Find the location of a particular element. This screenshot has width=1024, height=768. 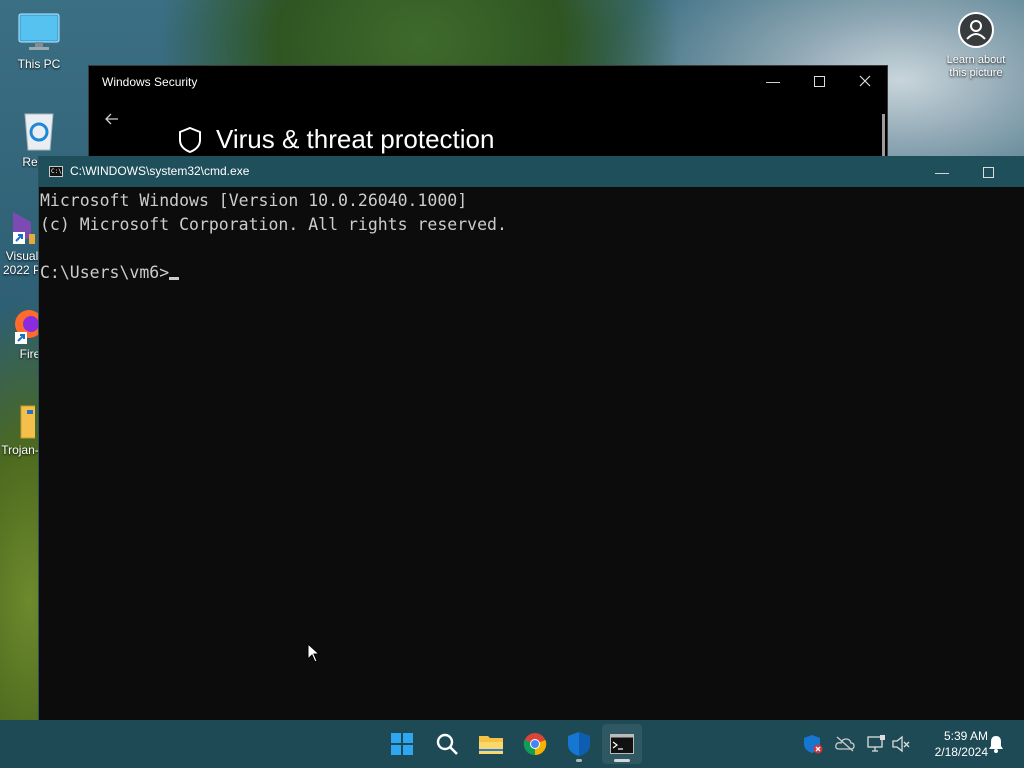

recycle-bin-icon is located at coordinates (39, 132).